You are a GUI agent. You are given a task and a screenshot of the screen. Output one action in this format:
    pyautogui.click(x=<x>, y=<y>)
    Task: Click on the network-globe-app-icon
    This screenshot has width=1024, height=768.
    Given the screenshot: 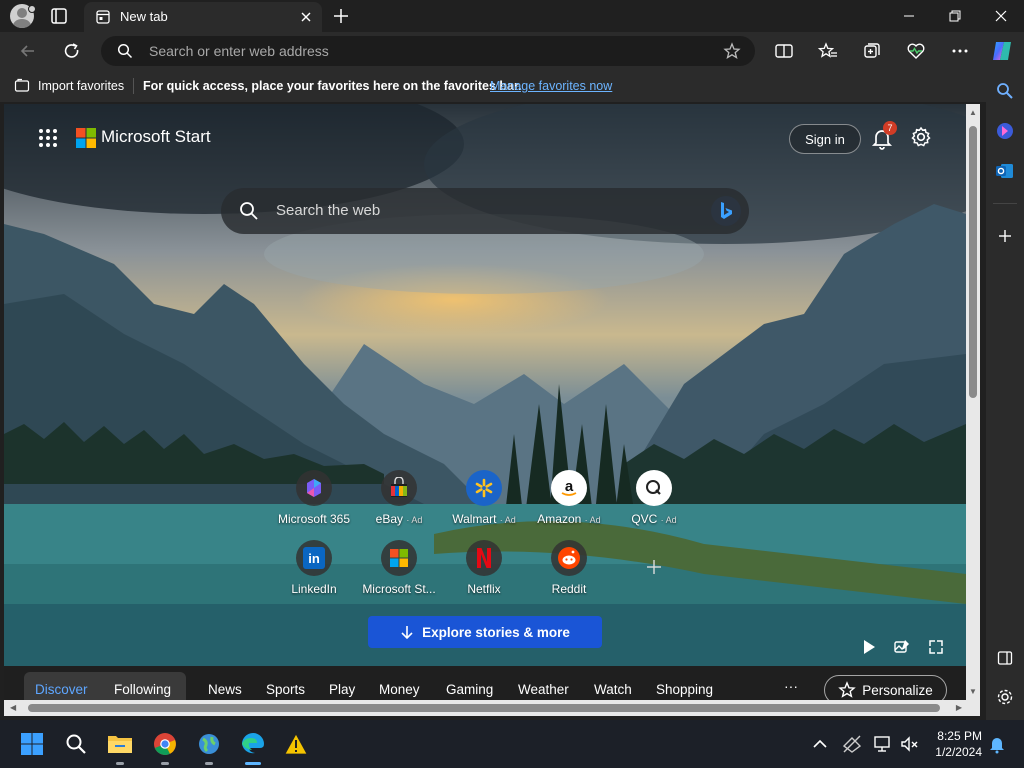 What is the action you would take?
    pyautogui.click(x=209, y=744)
    